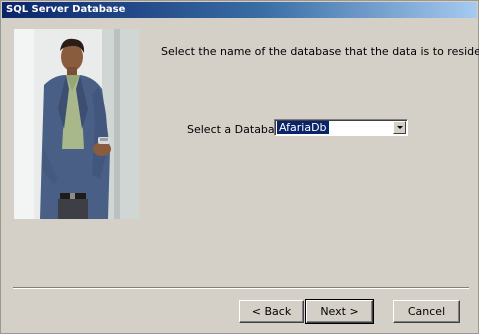 The image size is (479, 334). I want to click on database-selected-value: AfariaDb, so click(303, 127).